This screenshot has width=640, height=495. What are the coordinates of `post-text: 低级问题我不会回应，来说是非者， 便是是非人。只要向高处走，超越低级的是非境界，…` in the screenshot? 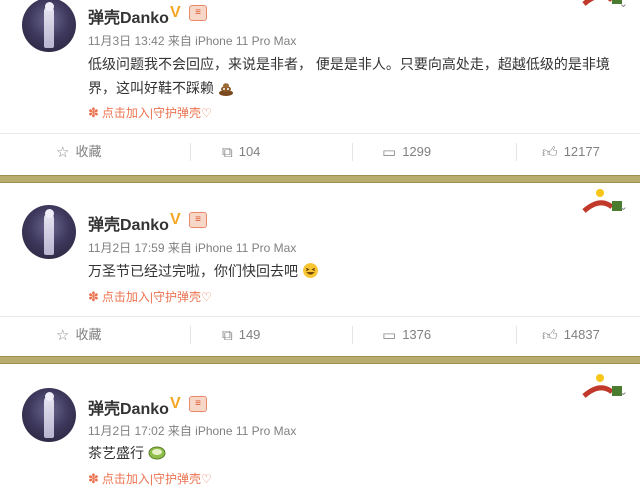 It's located at (349, 76).